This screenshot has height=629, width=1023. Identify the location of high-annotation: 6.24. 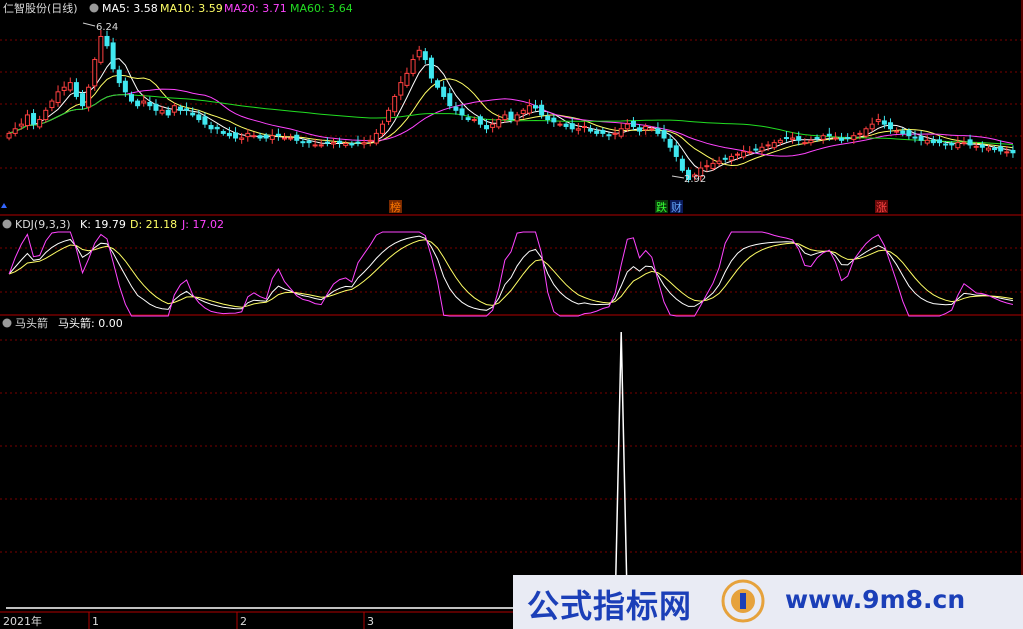
(100, 27).